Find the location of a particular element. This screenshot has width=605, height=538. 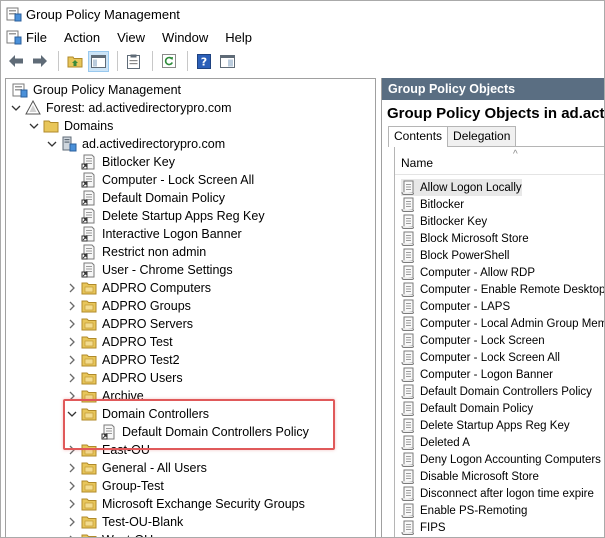

tree-item-ou: Test-OU-Blank is located at coordinates (124, 522).